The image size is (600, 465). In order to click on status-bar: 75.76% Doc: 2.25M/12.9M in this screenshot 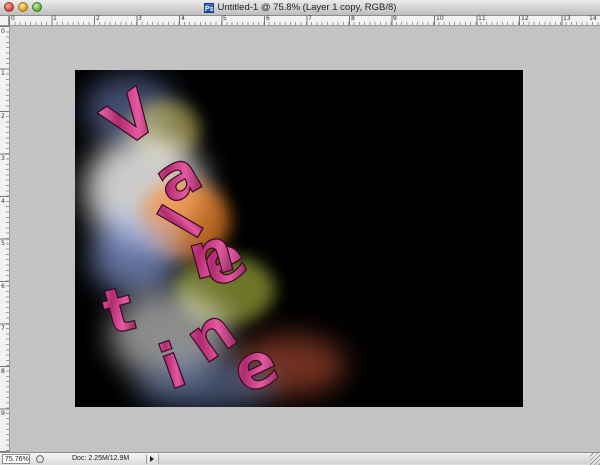, I will do `click(300, 458)`.